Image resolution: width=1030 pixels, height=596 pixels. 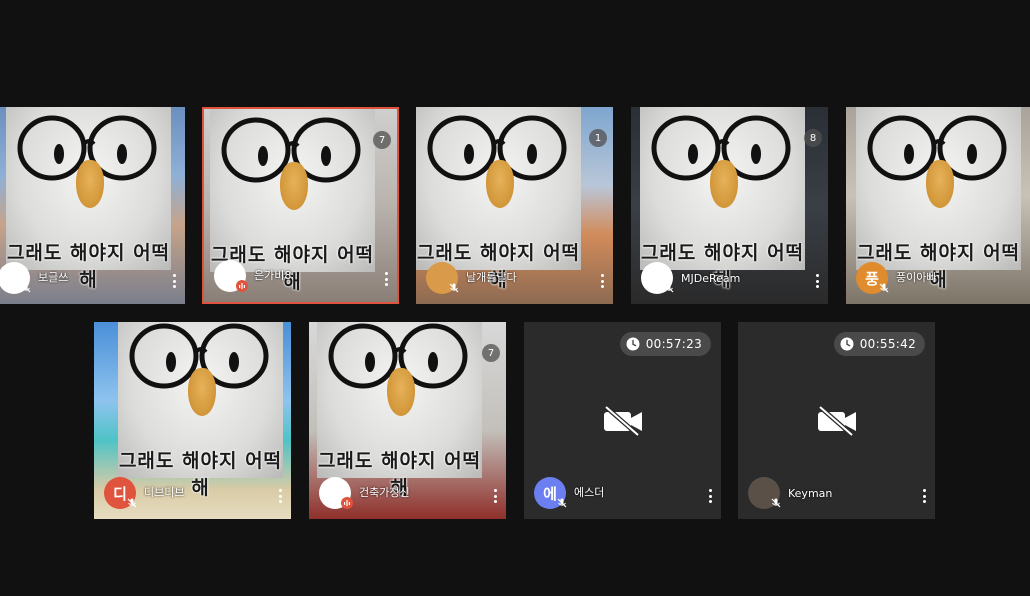 What do you see at coordinates (384, 492) in the screenshot?
I see `participant-name: 건축가정신` at bounding box center [384, 492].